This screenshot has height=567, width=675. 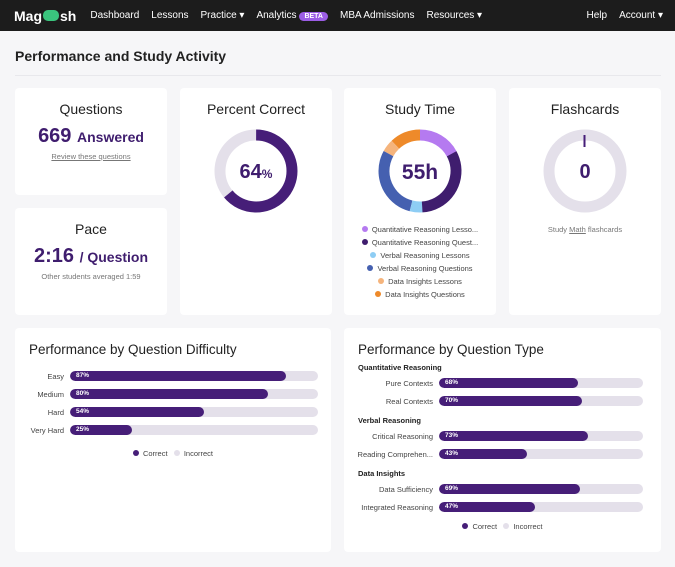 What do you see at coordinates (400, 367) in the screenshot?
I see `group-heading: Quantitative Reasoning` at bounding box center [400, 367].